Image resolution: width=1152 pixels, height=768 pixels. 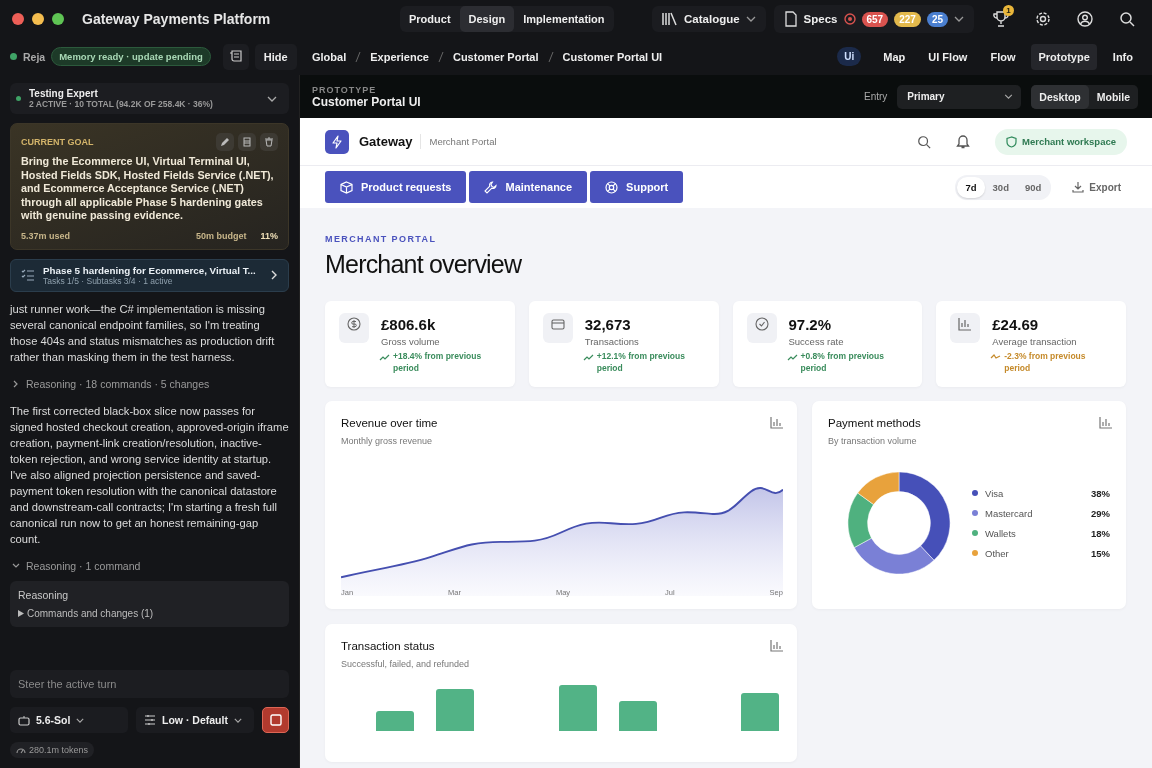 I want to click on goal-label: CURRENT GOAL, so click(x=58, y=142).